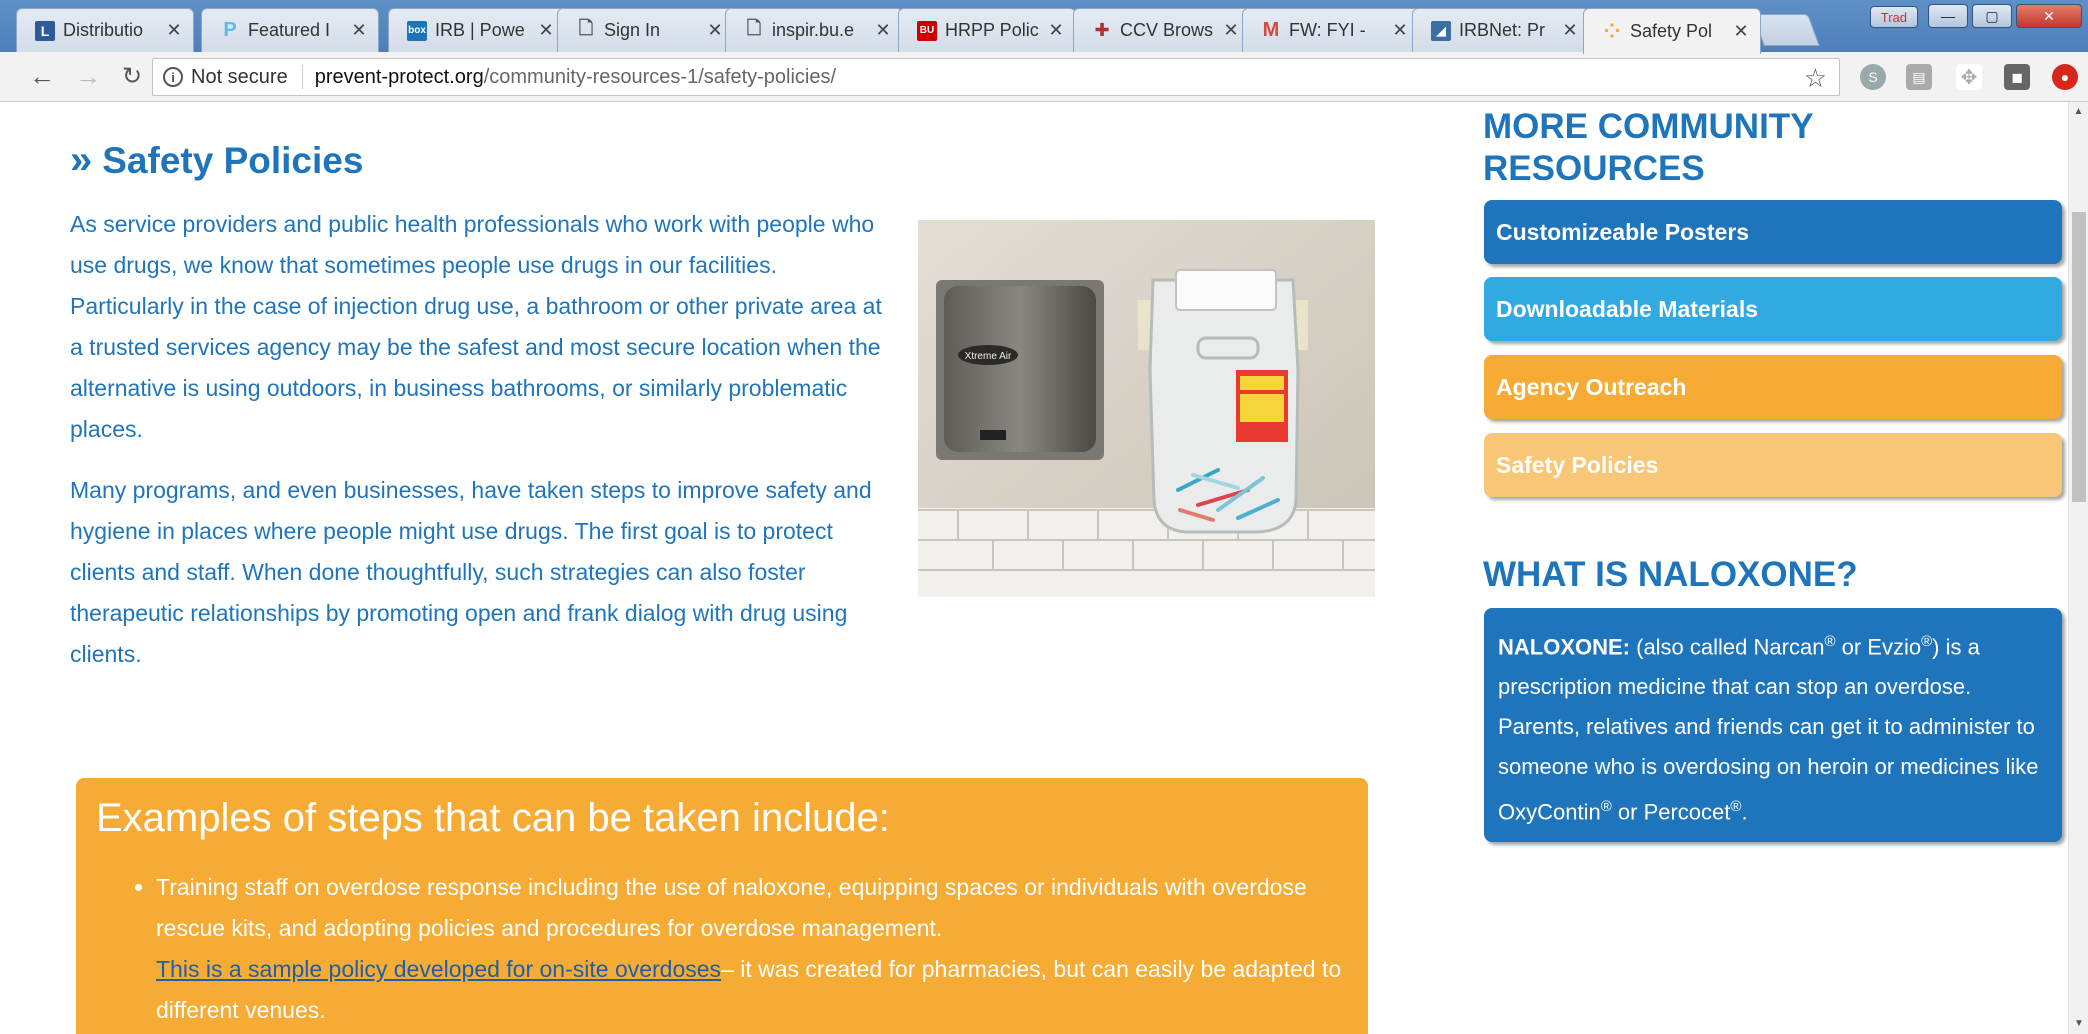 This screenshot has height=1034, width=2088. What do you see at coordinates (1815, 78) in the screenshot?
I see `bookmark-star-icon: ☆` at bounding box center [1815, 78].